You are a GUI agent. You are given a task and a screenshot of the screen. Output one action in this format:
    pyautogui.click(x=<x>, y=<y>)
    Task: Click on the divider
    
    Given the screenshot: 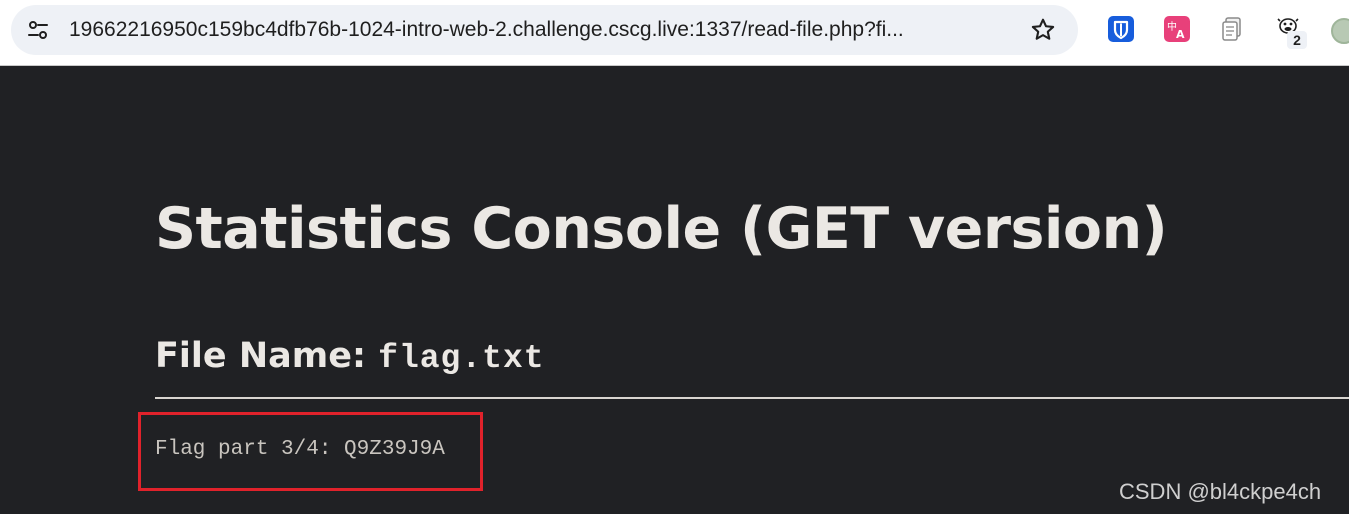 What is the action you would take?
    pyautogui.click(x=752, y=398)
    